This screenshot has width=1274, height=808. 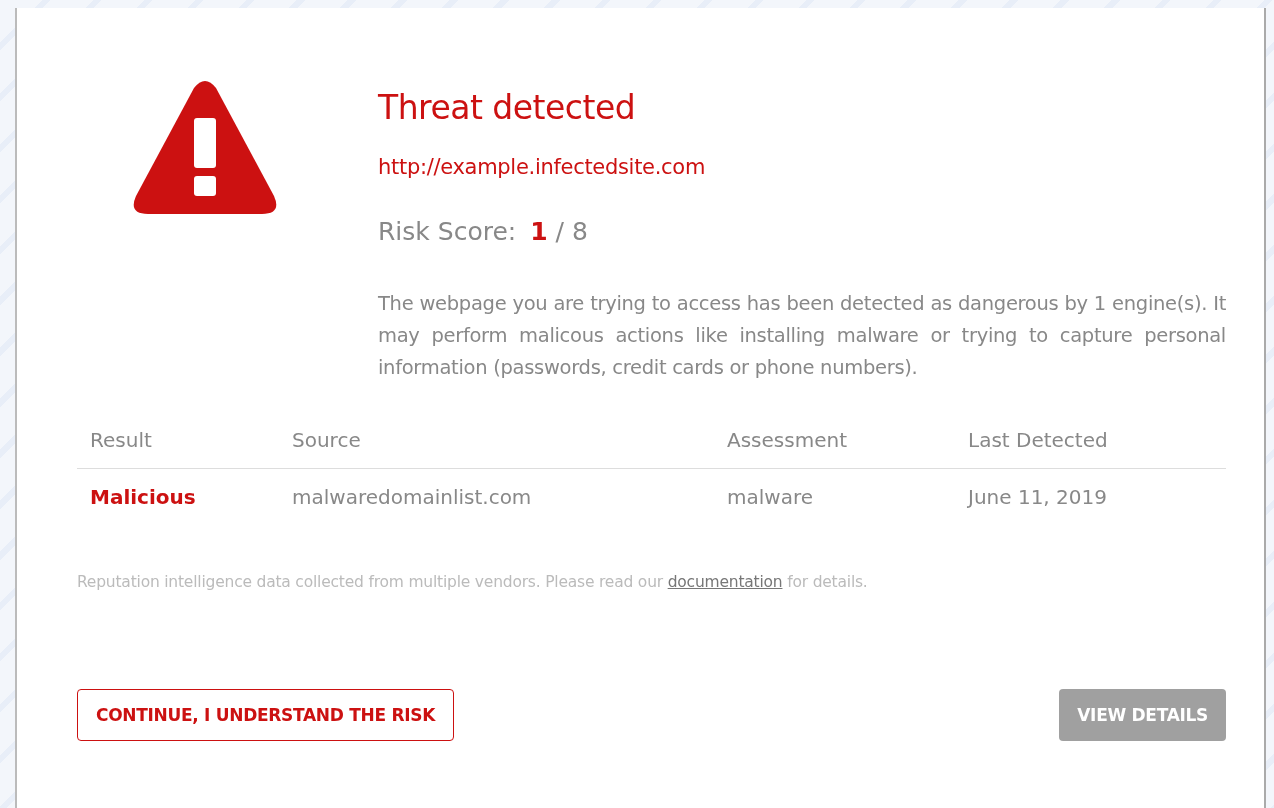 What do you see at coordinates (539, 231) in the screenshot?
I see `risk-score: 1` at bounding box center [539, 231].